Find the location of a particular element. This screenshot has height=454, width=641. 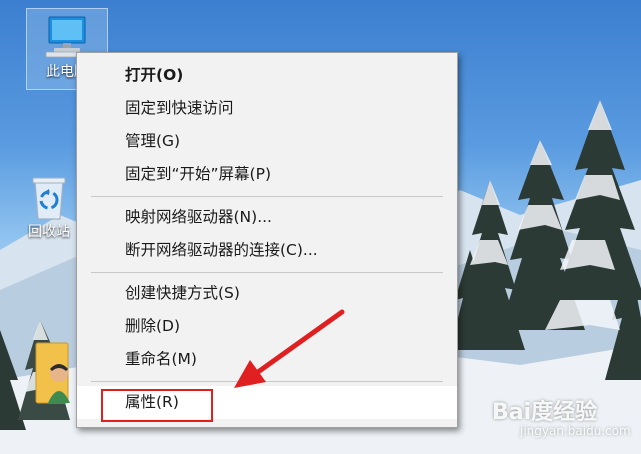

watermark-brand: Bai度经验 is located at coordinates (545, 412).